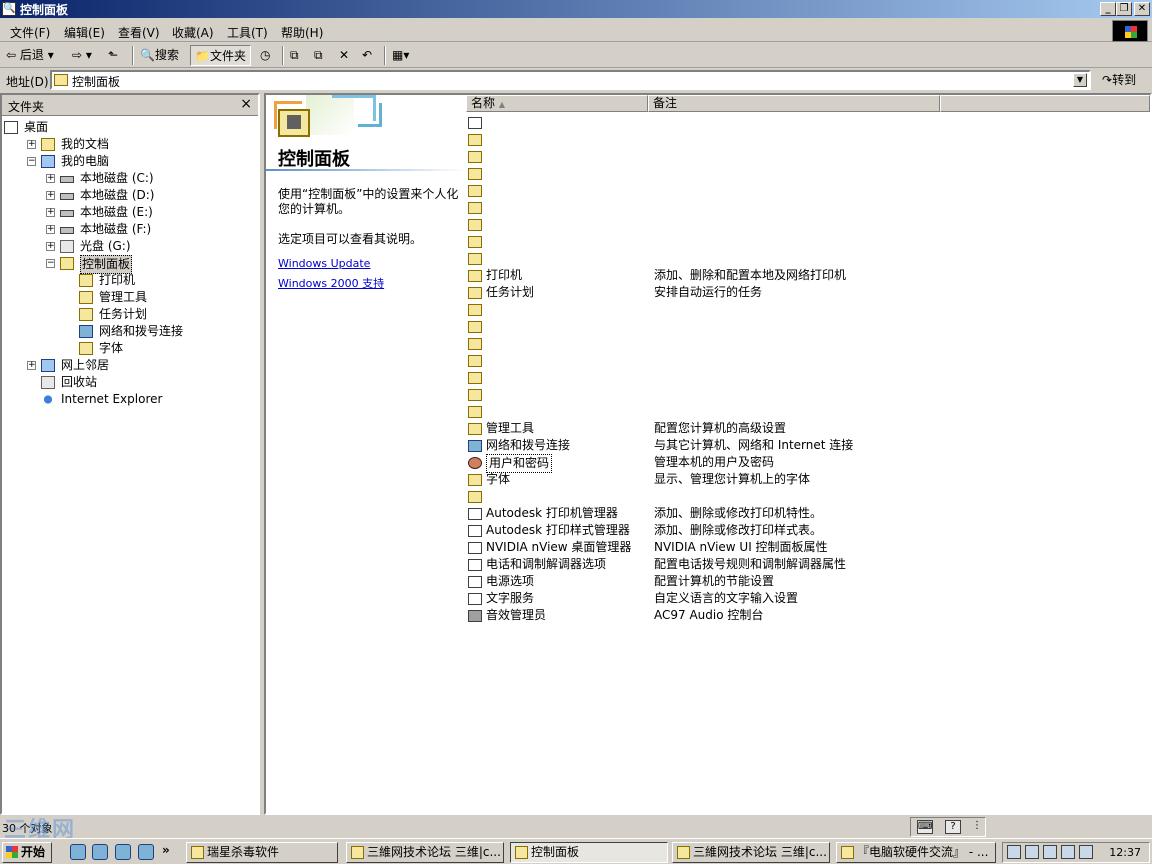 The image size is (1152, 864). I want to click on quicklaunch-overflow-icon: », so click(166, 850).